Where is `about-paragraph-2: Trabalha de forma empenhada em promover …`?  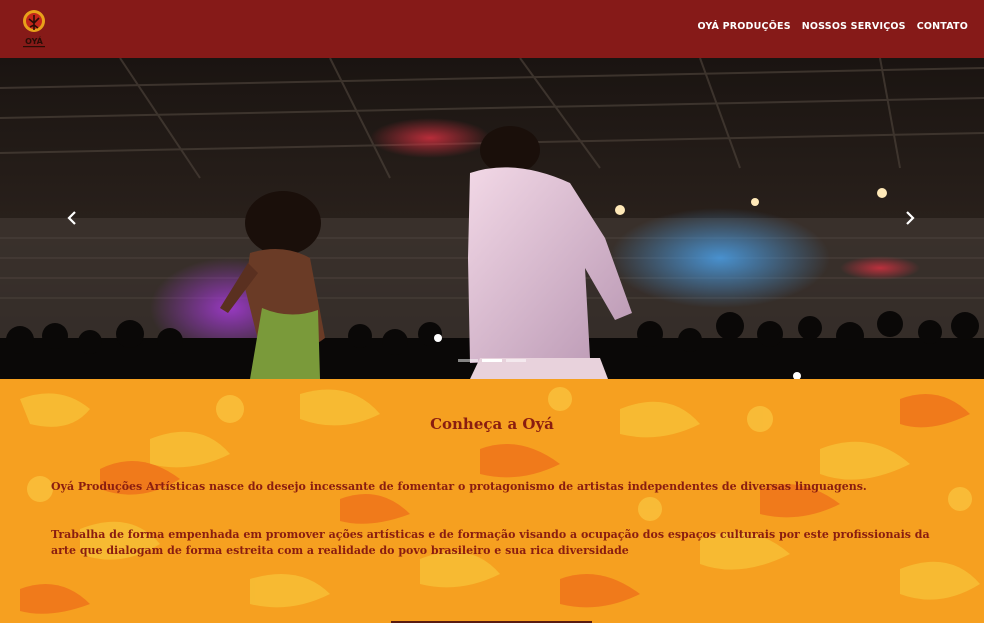 about-paragraph-2: Trabalha de forma empenhada em promover … is located at coordinates (490, 542).